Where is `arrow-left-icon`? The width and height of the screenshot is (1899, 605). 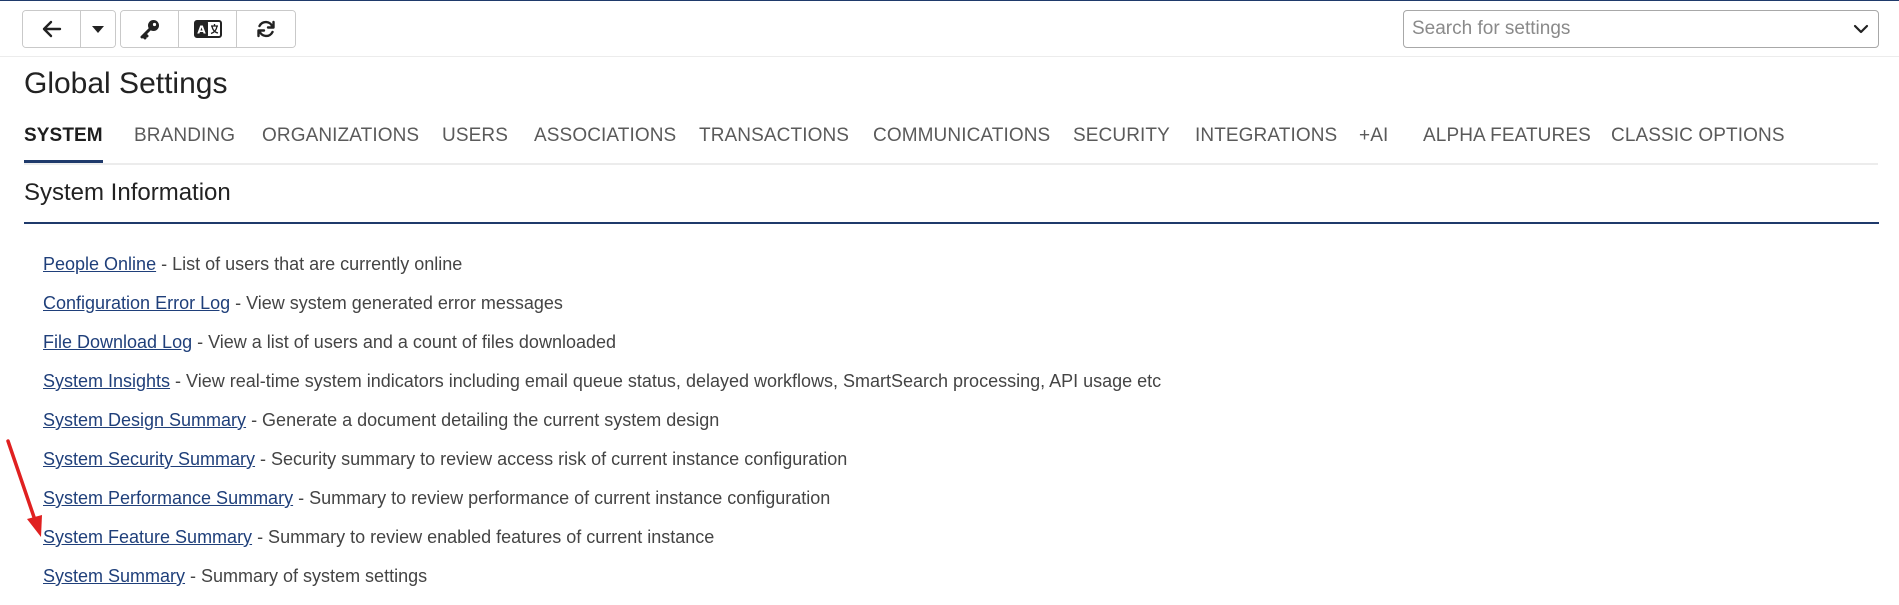 arrow-left-icon is located at coordinates (51, 29).